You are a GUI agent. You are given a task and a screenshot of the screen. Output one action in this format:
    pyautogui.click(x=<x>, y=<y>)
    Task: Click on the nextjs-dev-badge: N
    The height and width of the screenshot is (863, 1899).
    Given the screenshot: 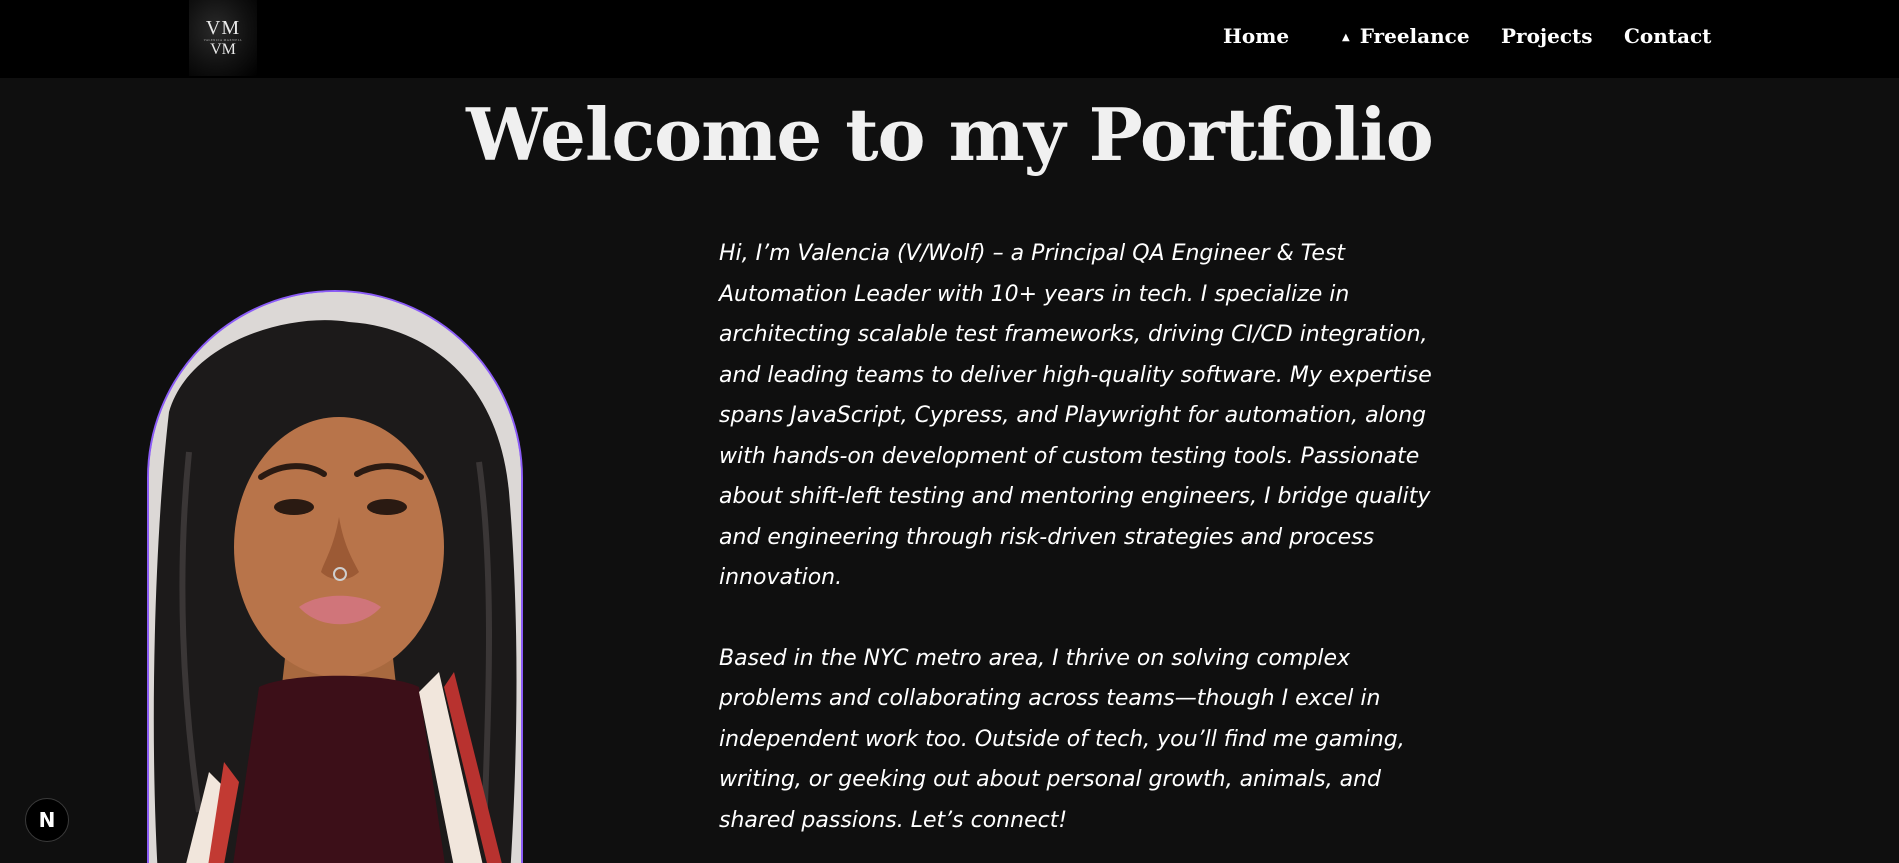 What is the action you would take?
    pyautogui.click(x=47, y=820)
    